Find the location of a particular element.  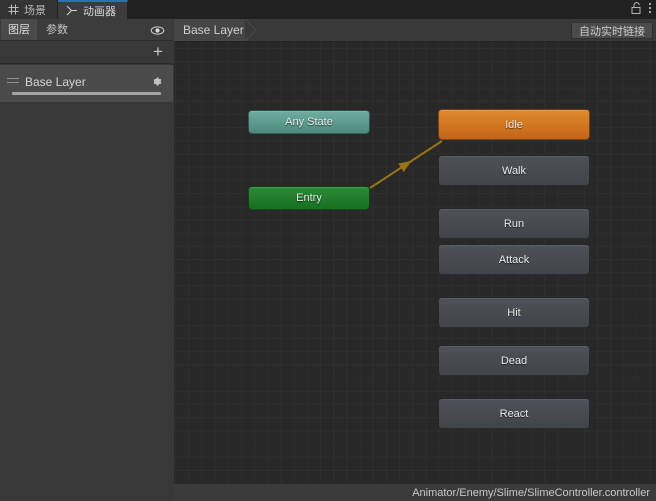

window-tab-strip: 场景 动画器 is located at coordinates (328, 9).